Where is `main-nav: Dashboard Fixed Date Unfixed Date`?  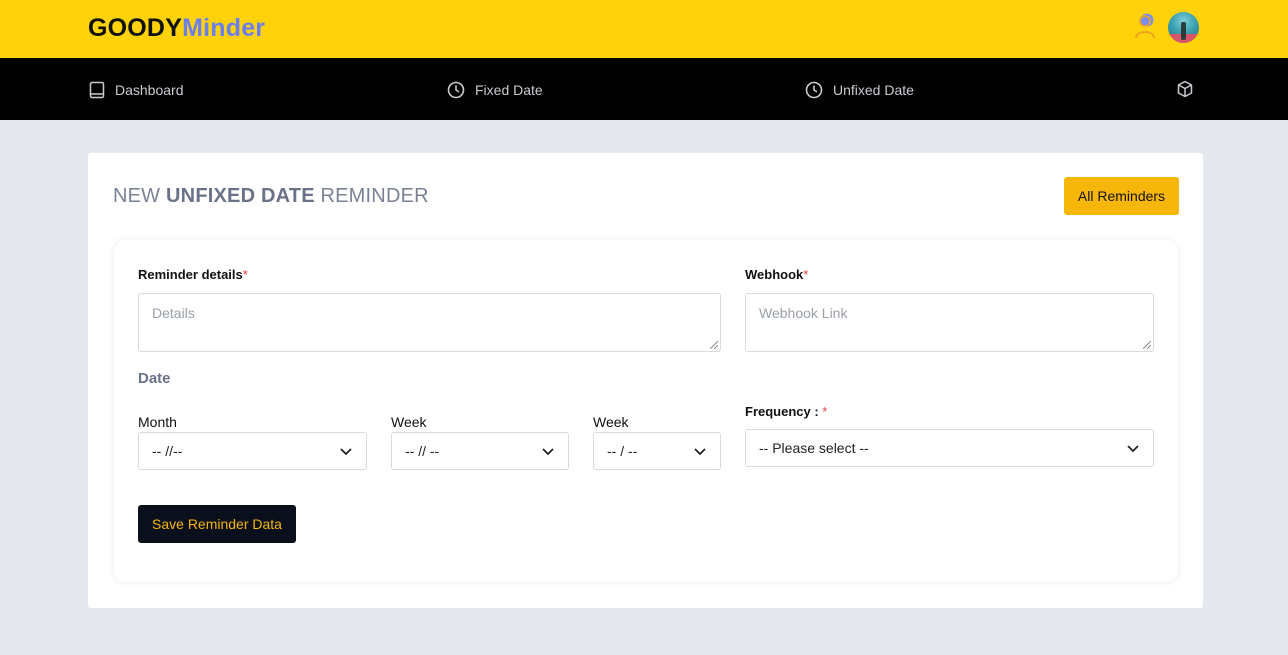
main-nav: Dashboard Fixed Date Unfixed Date is located at coordinates (644, 89).